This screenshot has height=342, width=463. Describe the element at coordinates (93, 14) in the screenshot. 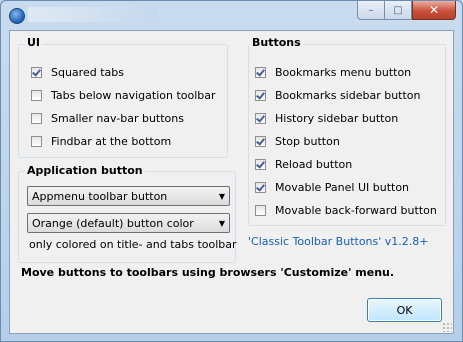

I see `window-title` at that location.